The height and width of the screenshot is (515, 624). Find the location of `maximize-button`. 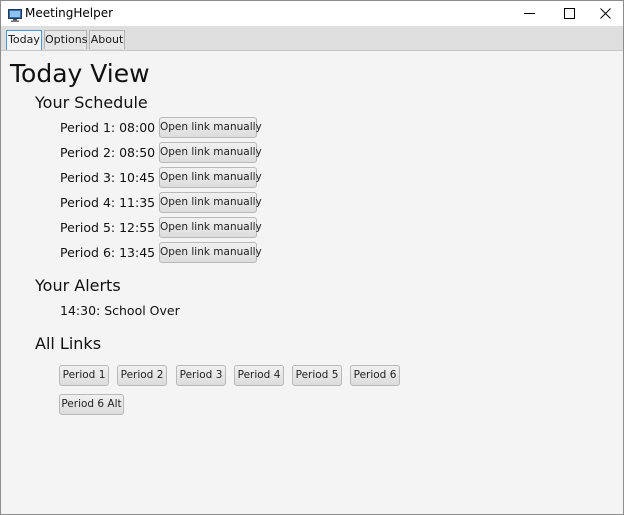

maximize-button is located at coordinates (569, 13).